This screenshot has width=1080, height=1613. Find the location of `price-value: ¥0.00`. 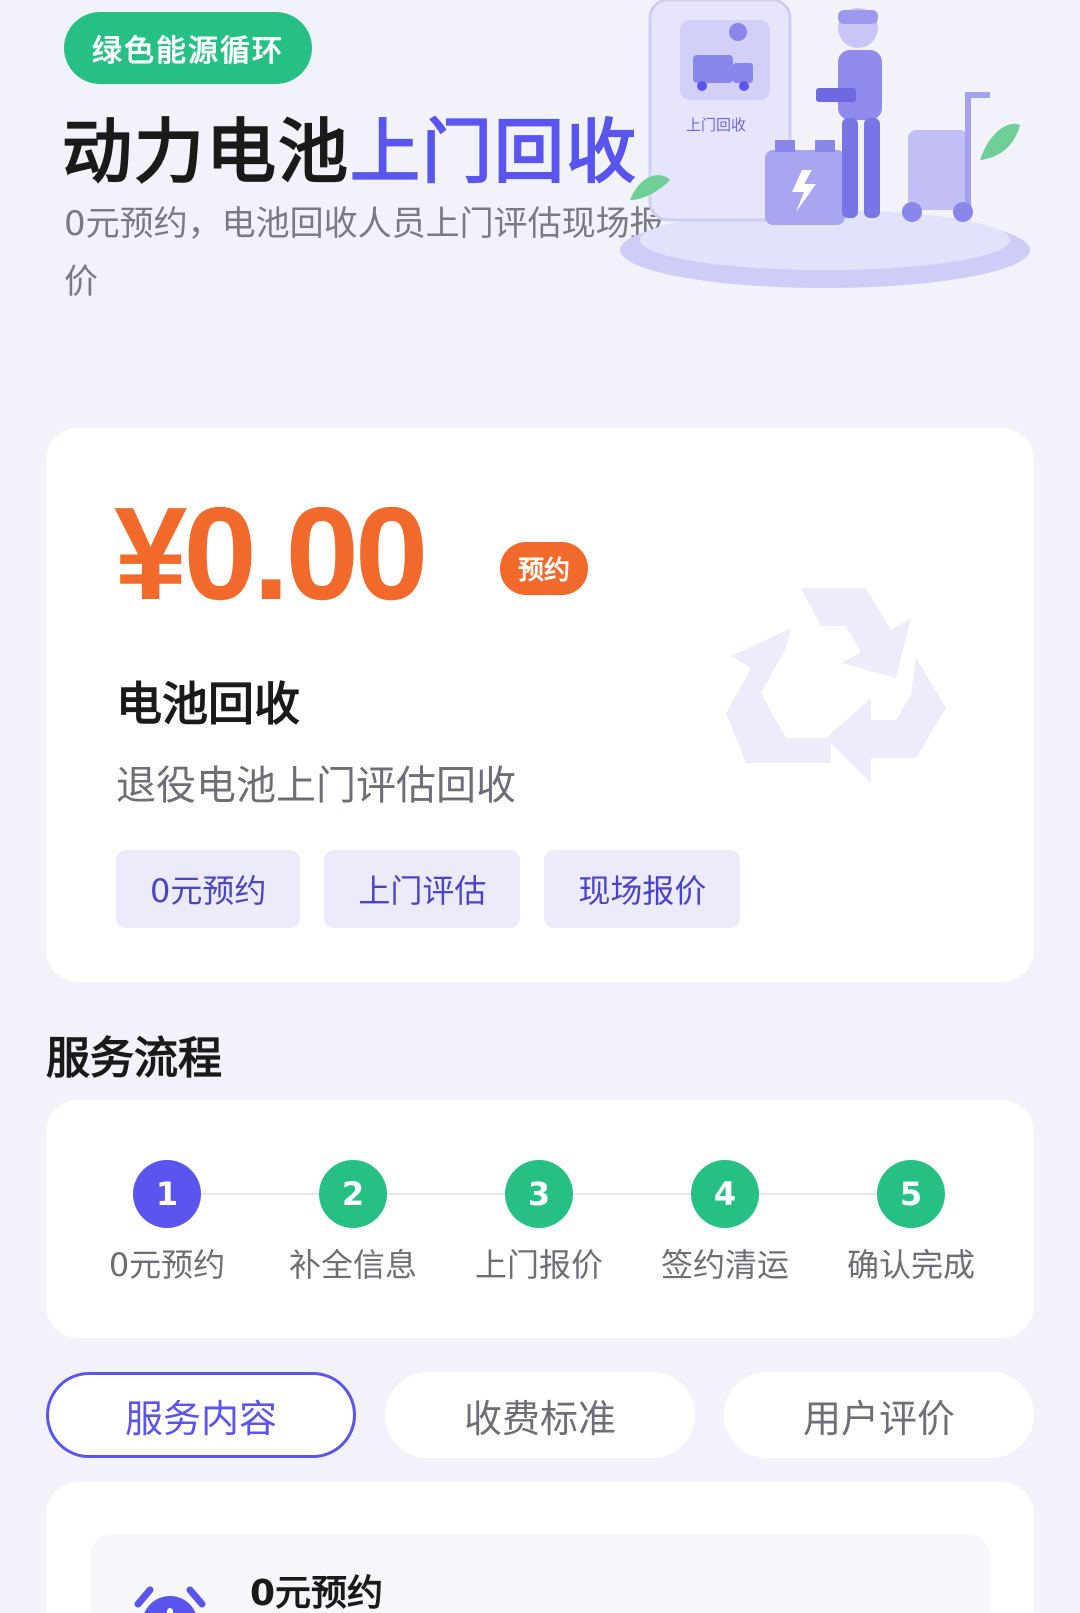

price-value: ¥0.00 is located at coordinates (271, 553).